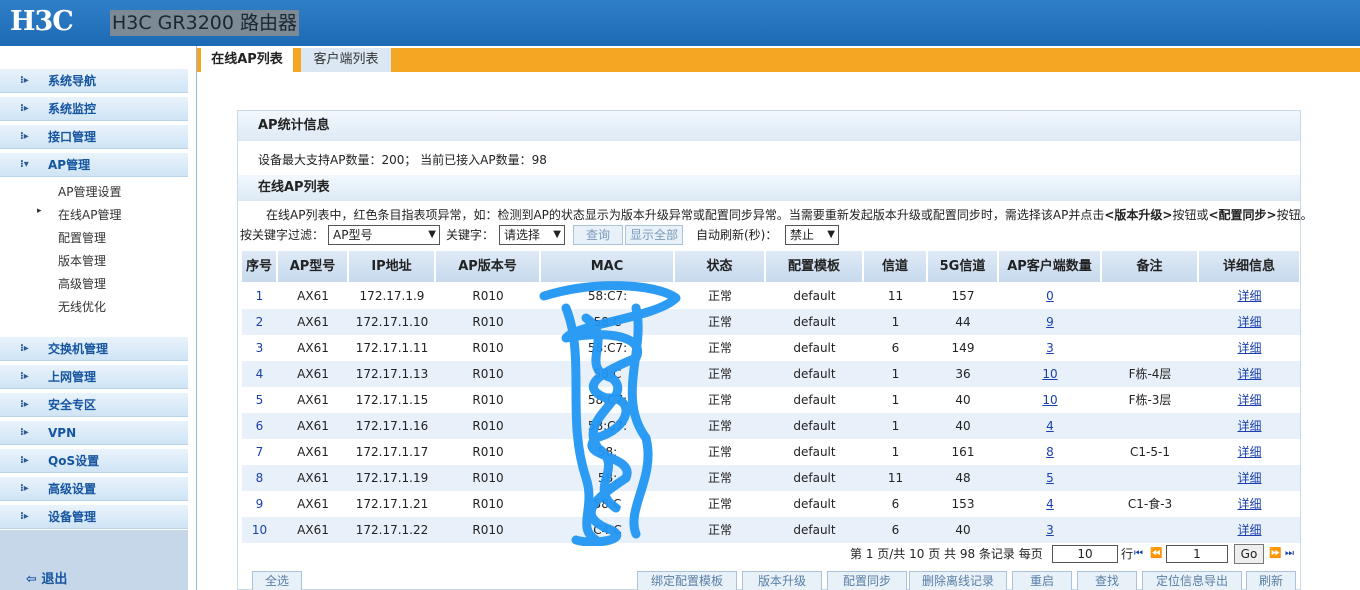 This screenshot has height=590, width=1360. I want to click on col-header-model: AP型号, so click(313, 266).